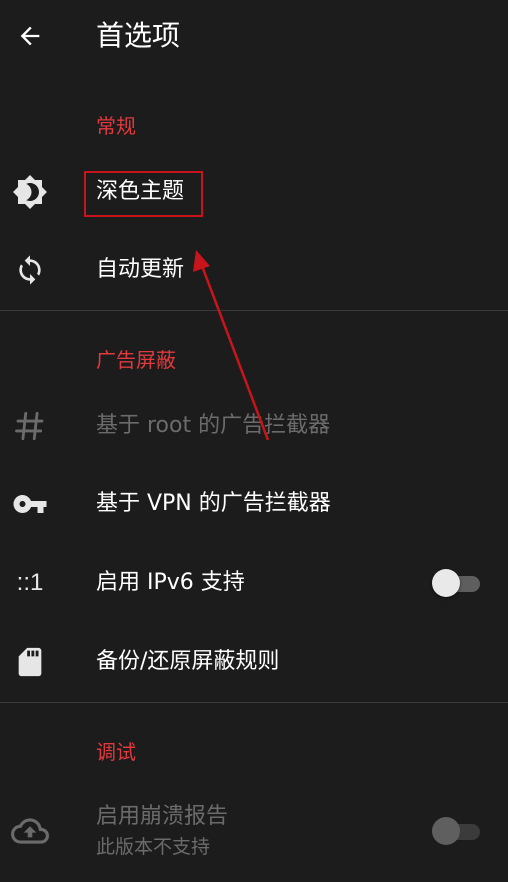  I want to click on pref-label: 基于 root 的广告拦截器, so click(213, 425).